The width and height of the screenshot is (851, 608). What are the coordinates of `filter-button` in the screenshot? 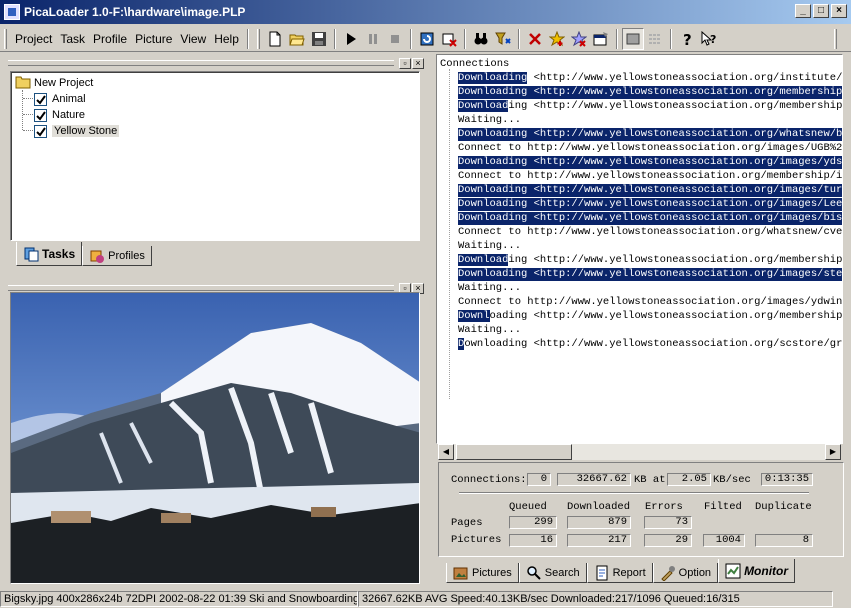 It's located at (503, 39).